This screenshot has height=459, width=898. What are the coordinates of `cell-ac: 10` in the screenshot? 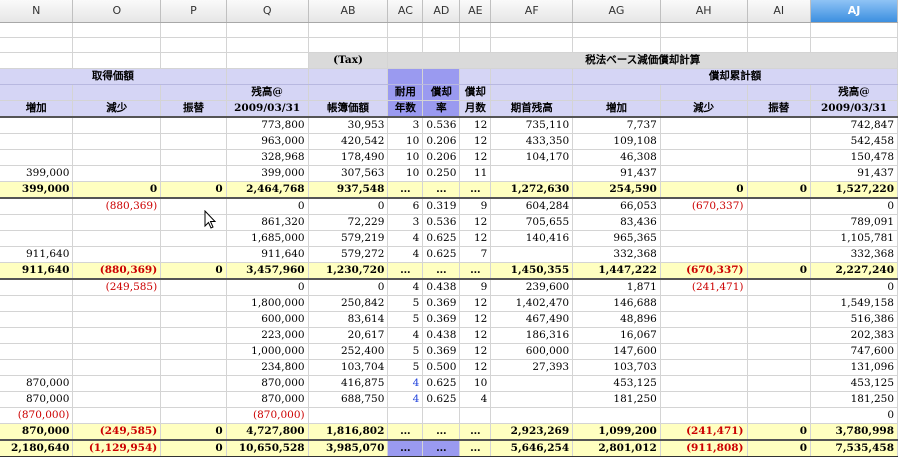 It's located at (405, 142).